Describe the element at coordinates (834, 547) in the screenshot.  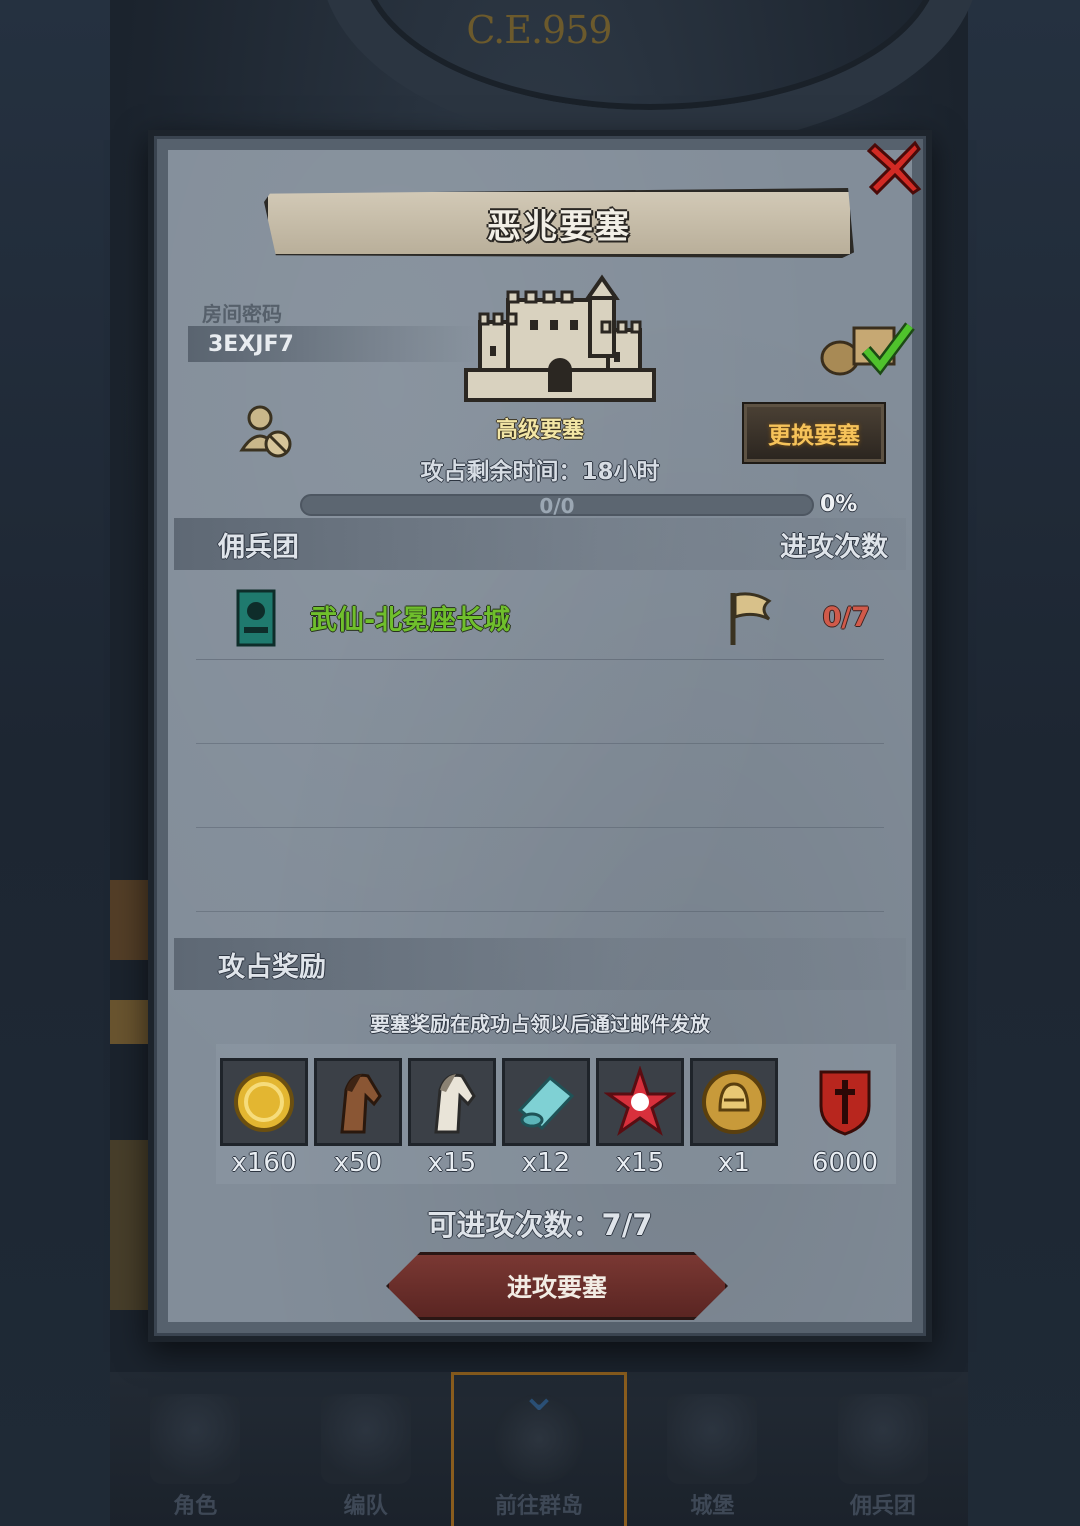
I see `attack-times-header: 进攻次数` at that location.